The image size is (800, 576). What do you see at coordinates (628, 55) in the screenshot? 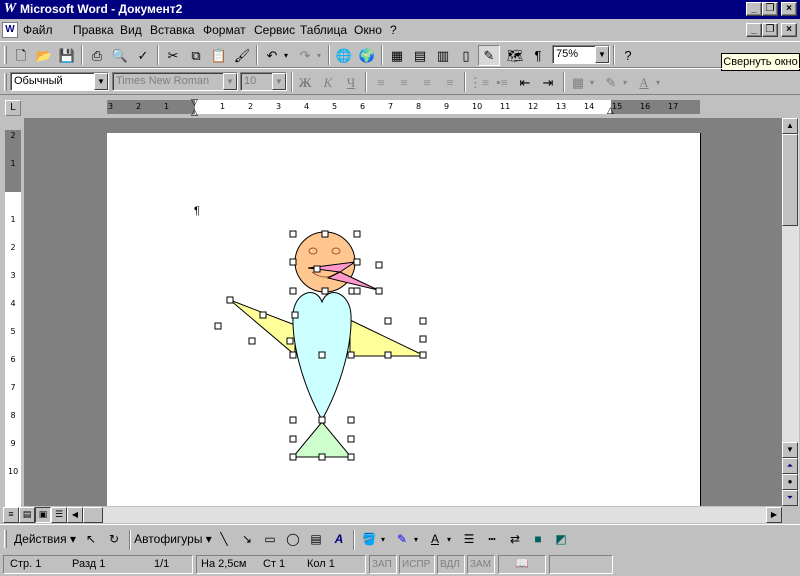
I see `office-assistant-icon: ?` at bounding box center [628, 55].